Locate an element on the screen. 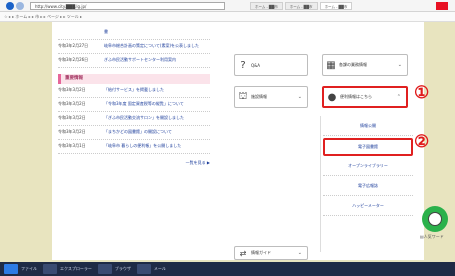 The image size is (455, 276). important-heading: 重要情報 is located at coordinates (134, 79).